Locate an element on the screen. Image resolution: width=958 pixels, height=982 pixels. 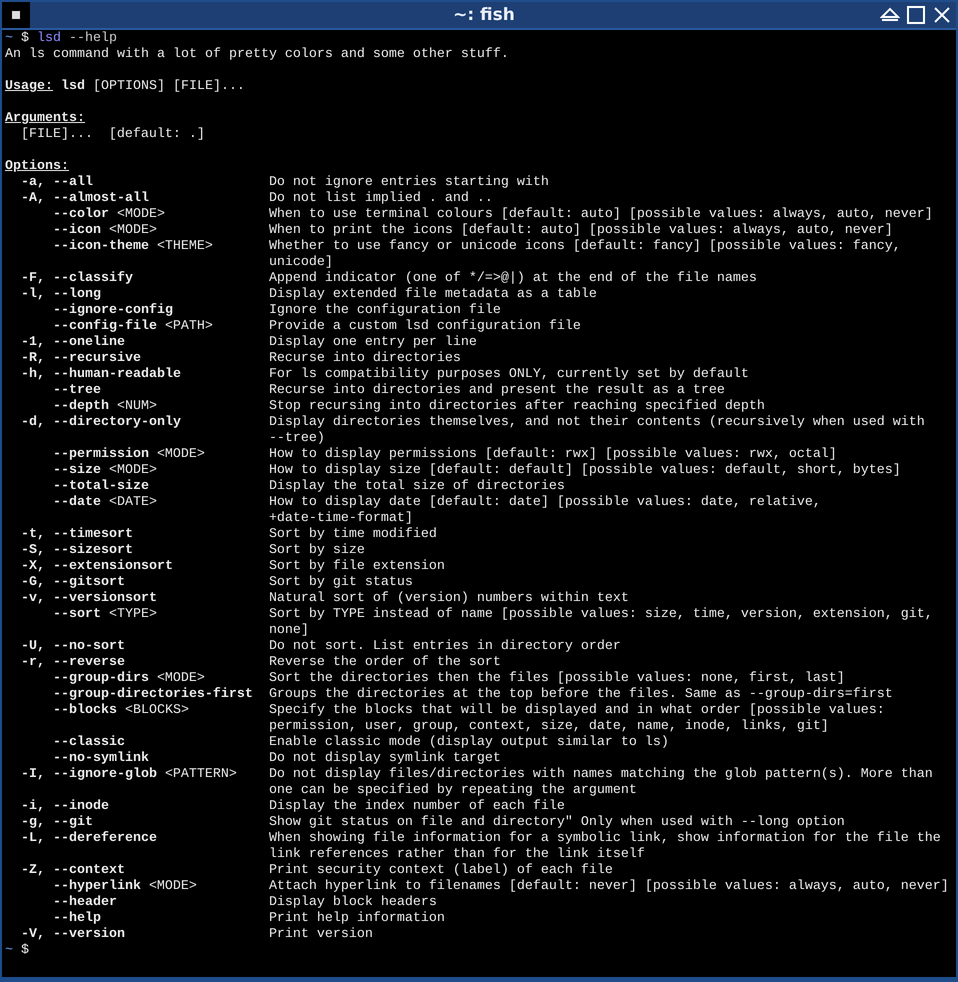
option-description: Do not ignore entries starting with is located at coordinates (408, 183).